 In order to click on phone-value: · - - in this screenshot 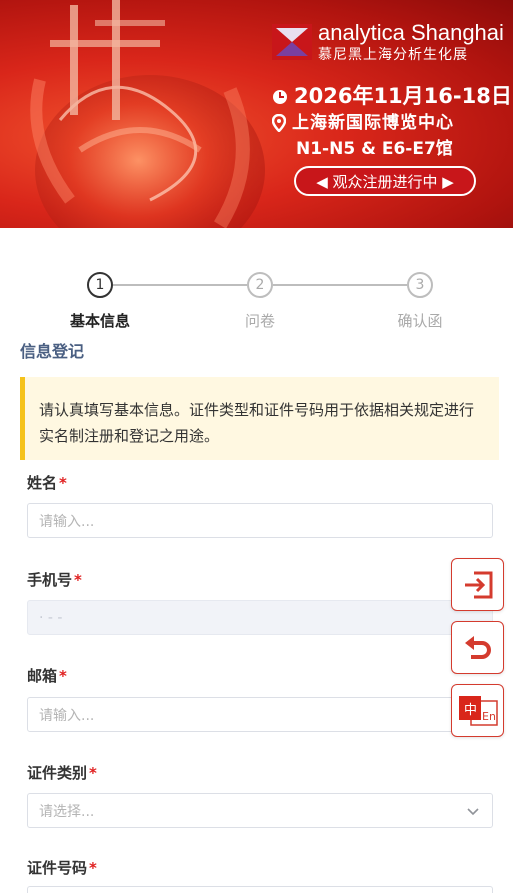, I will do `click(51, 617)`.